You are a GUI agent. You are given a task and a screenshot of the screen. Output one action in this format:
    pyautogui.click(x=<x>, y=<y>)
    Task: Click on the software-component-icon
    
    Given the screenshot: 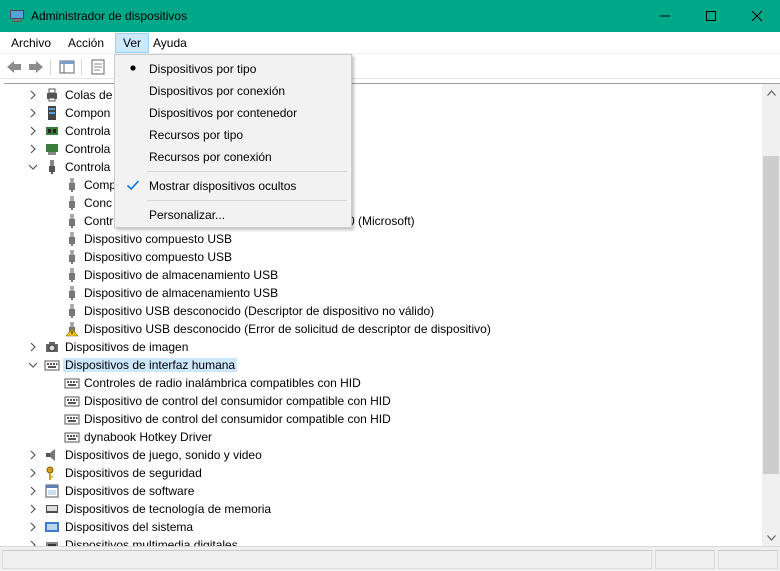 What is the action you would take?
    pyautogui.click(x=52, y=113)
    